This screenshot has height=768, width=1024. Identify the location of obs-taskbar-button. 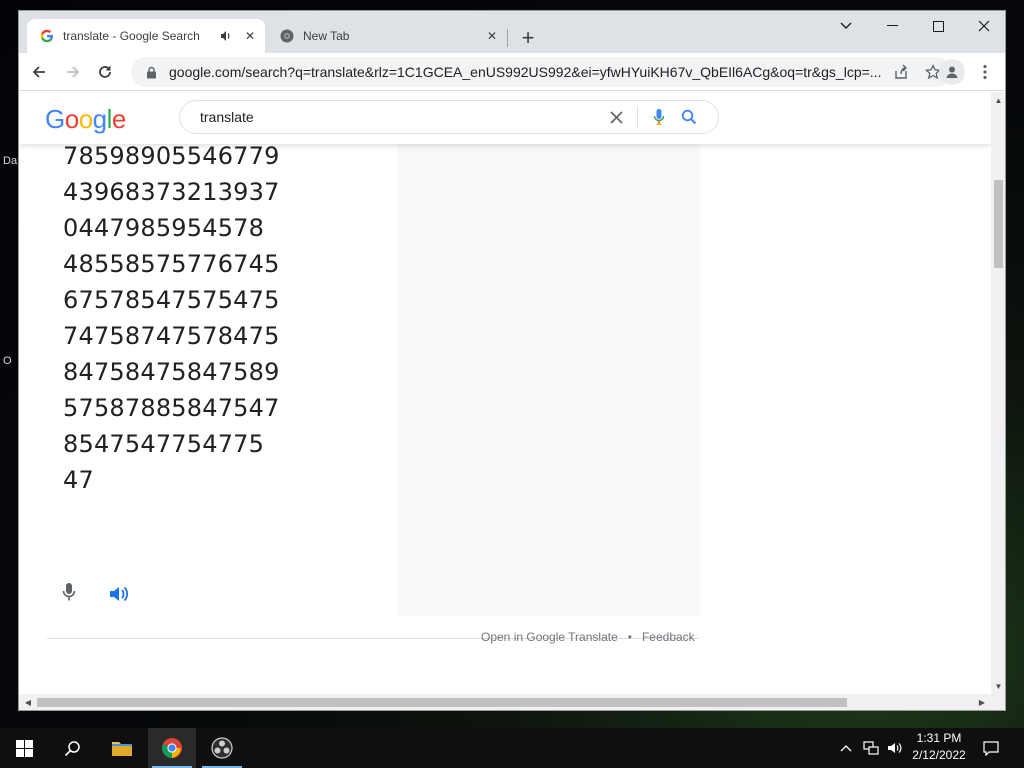
(222, 748).